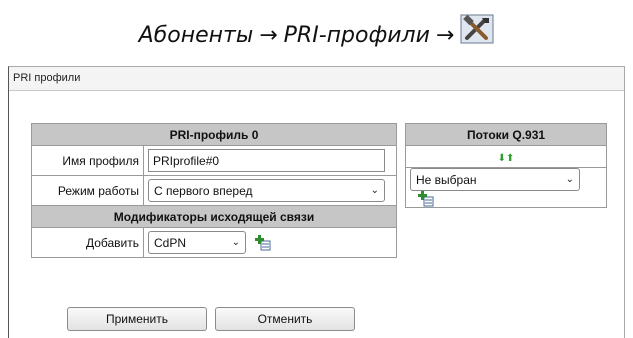  I want to click on tools-icon, so click(477, 29).